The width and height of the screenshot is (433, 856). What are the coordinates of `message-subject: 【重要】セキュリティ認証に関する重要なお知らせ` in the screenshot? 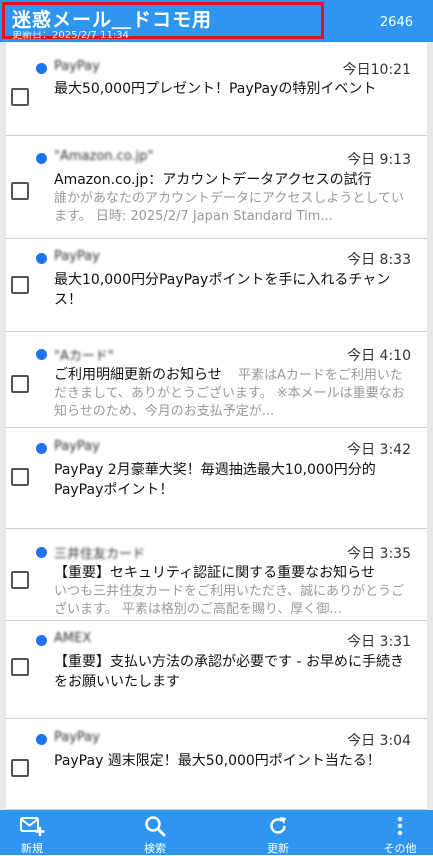 It's located at (214, 573).